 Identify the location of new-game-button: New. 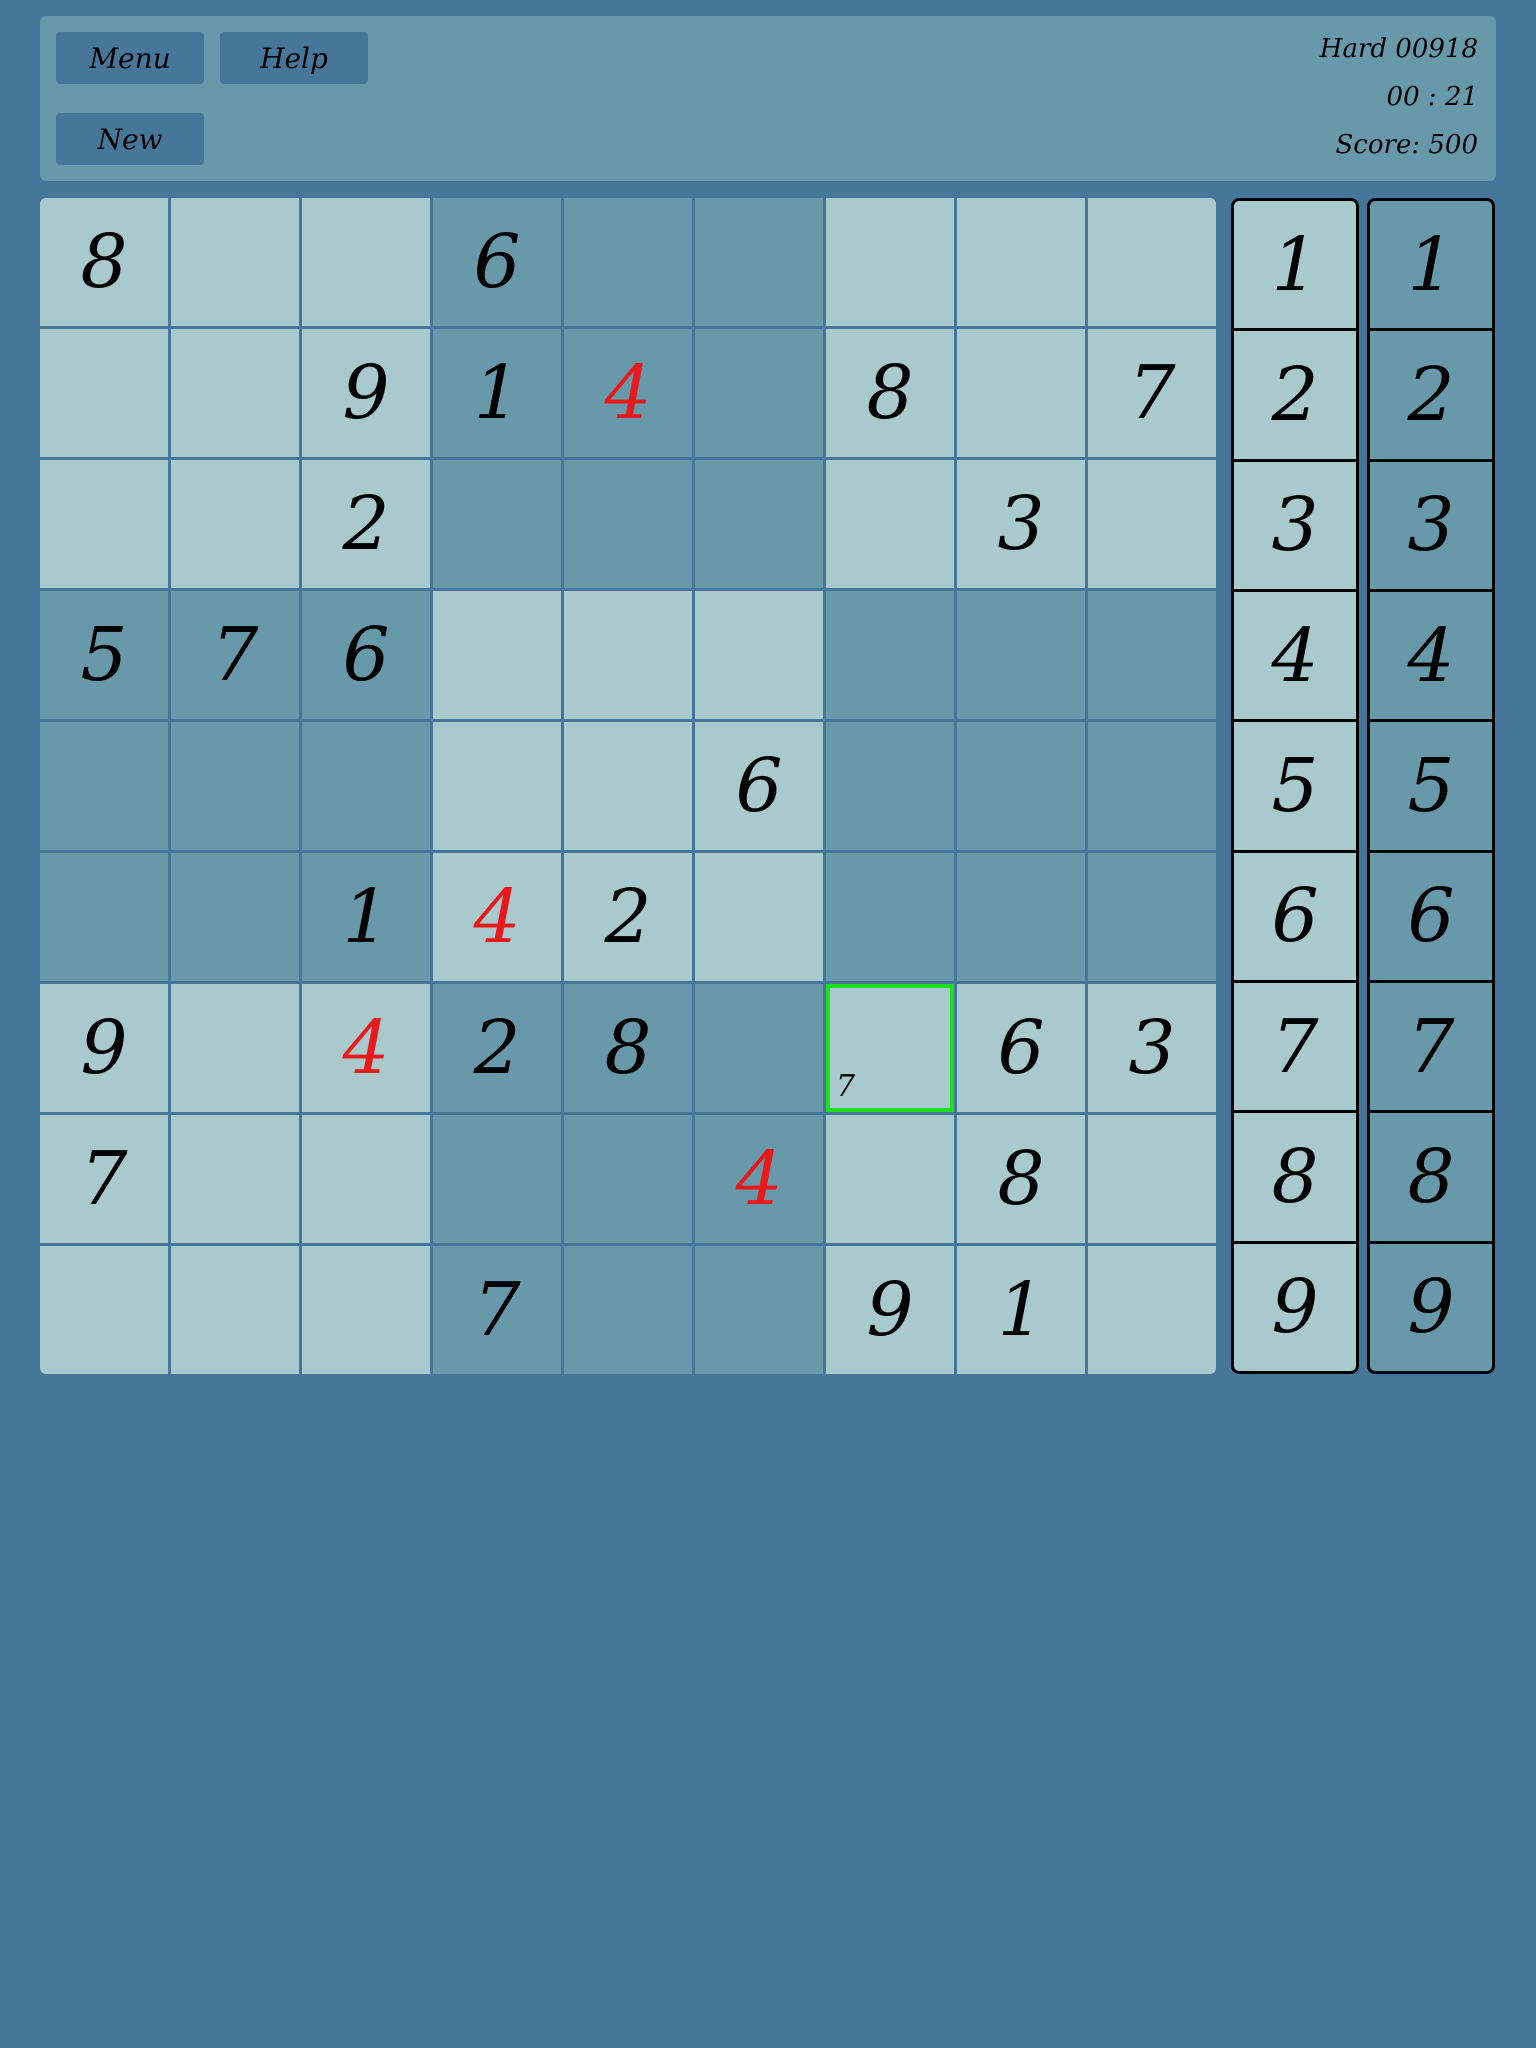
(130, 139).